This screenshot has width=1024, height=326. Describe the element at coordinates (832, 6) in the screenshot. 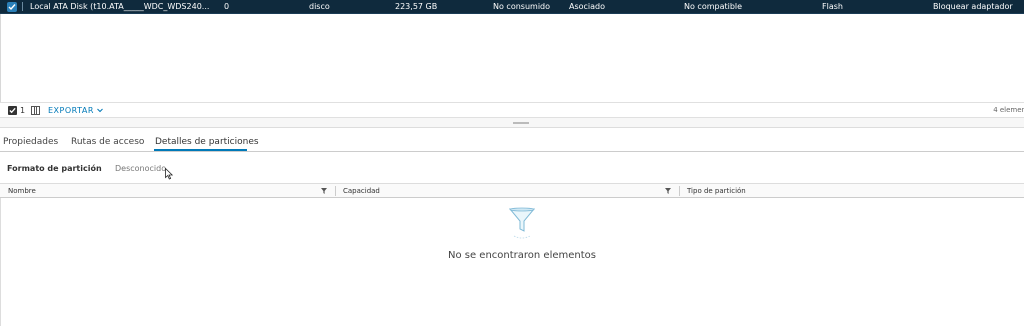

I see `device-drive-type: Flash` at that location.